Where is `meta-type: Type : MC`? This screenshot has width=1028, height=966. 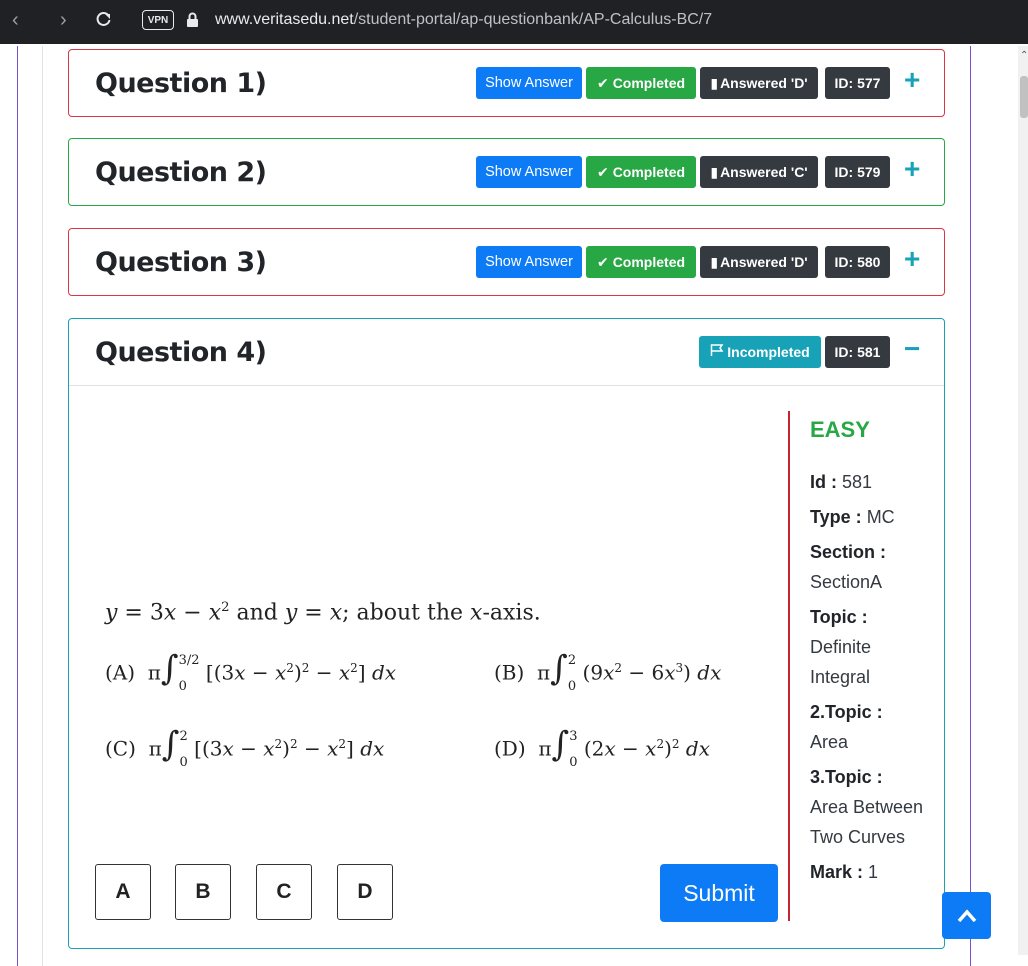
meta-type: Type : MC is located at coordinates (869, 517).